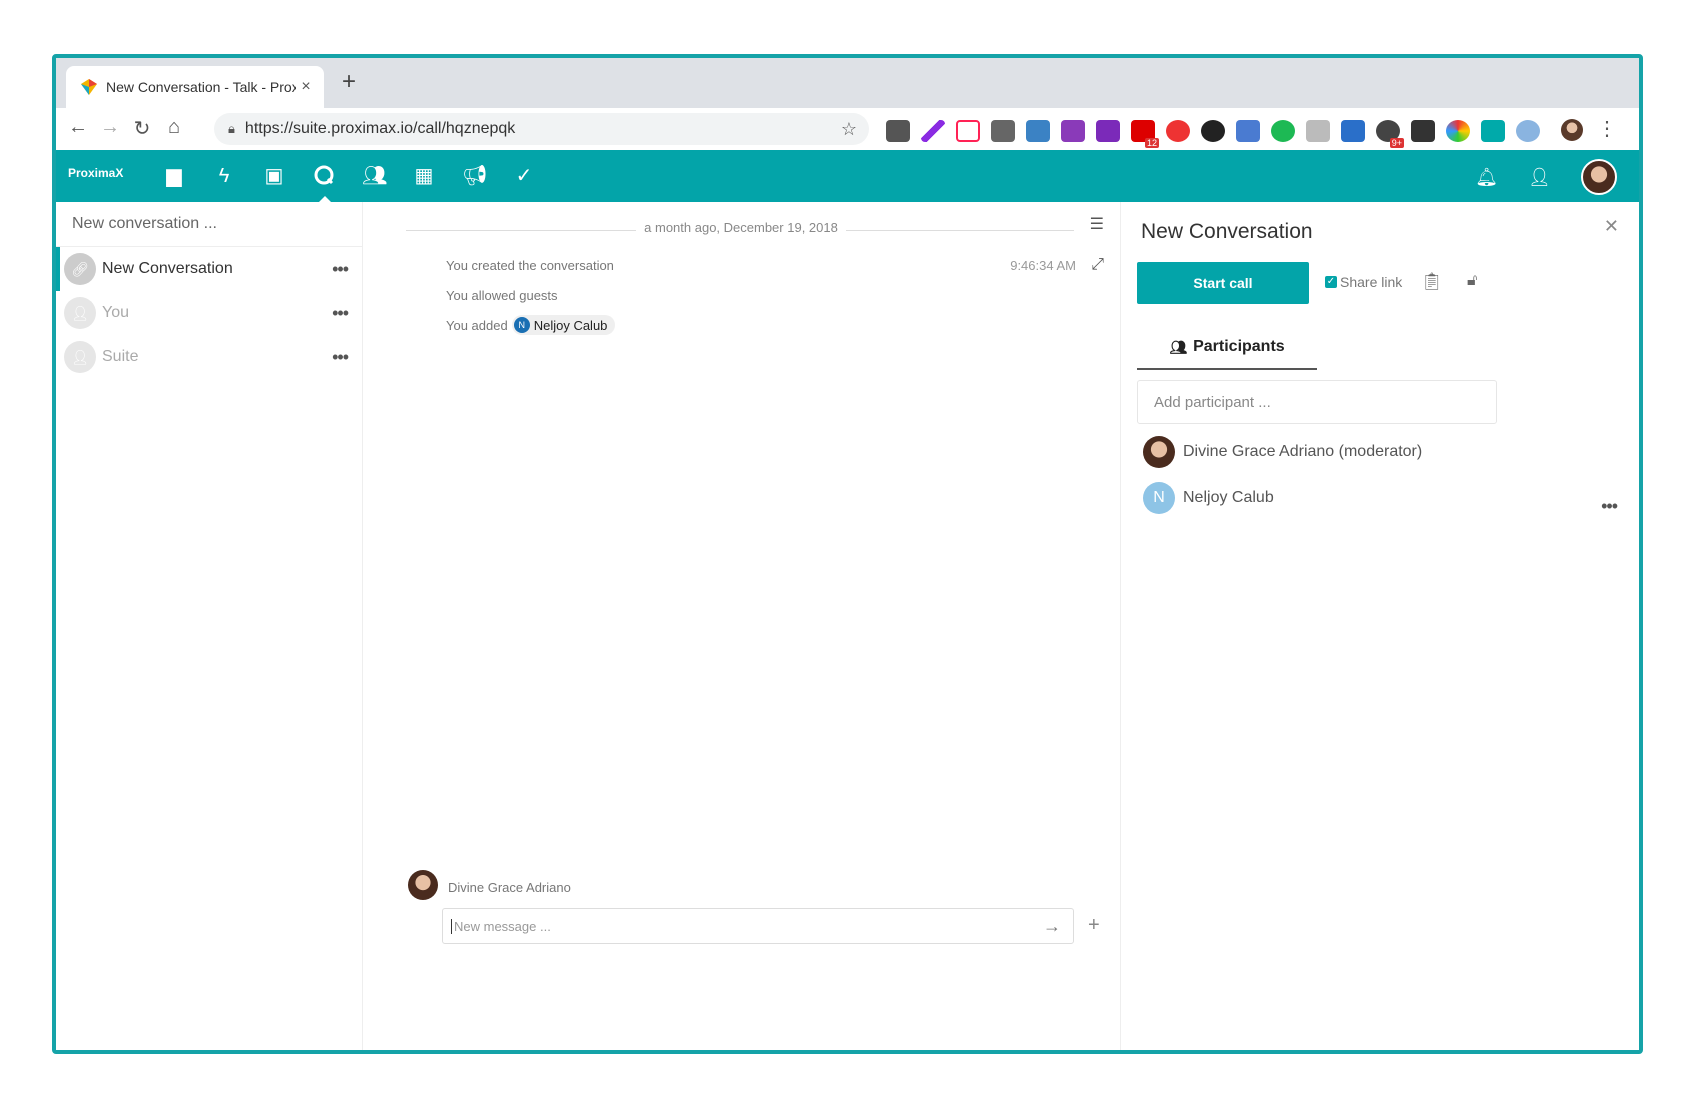 This screenshot has width=1704, height=1096. I want to click on conversation-item: 🔗︎ New Conversation •••, so click(209, 269).